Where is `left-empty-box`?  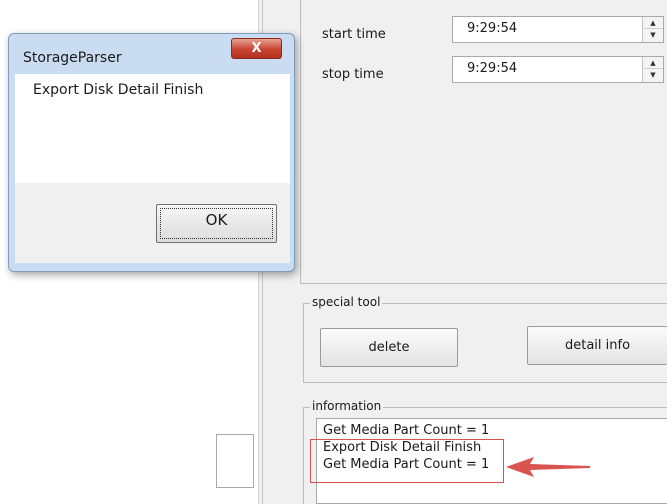 left-empty-box is located at coordinates (235, 461).